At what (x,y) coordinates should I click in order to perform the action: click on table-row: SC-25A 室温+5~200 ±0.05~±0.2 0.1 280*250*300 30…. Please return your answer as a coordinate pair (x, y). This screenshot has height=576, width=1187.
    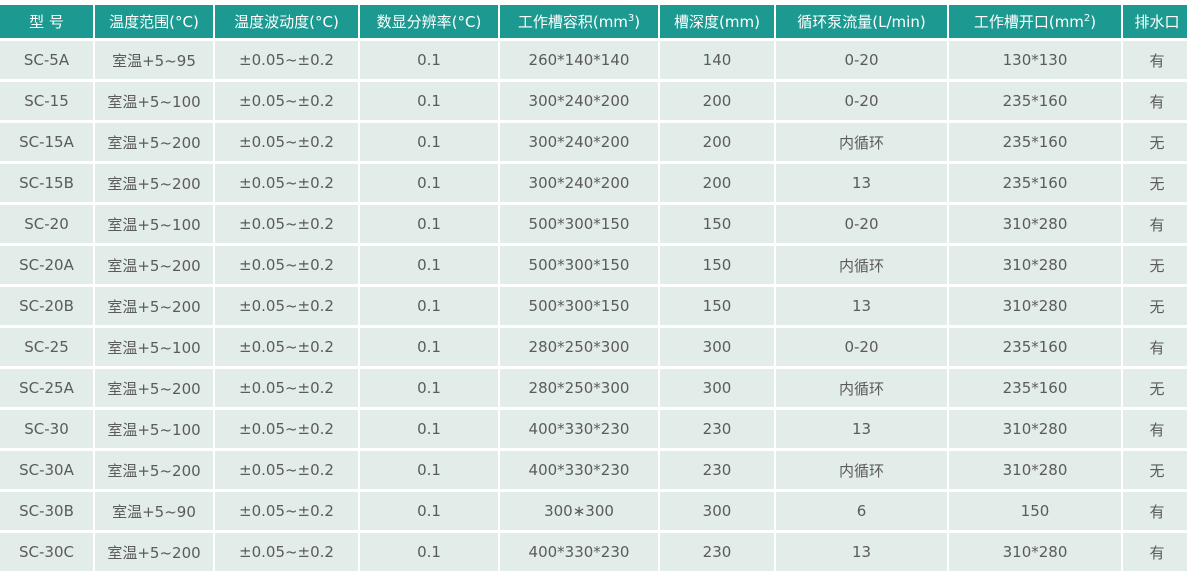
    Looking at the image, I should click on (593, 388).